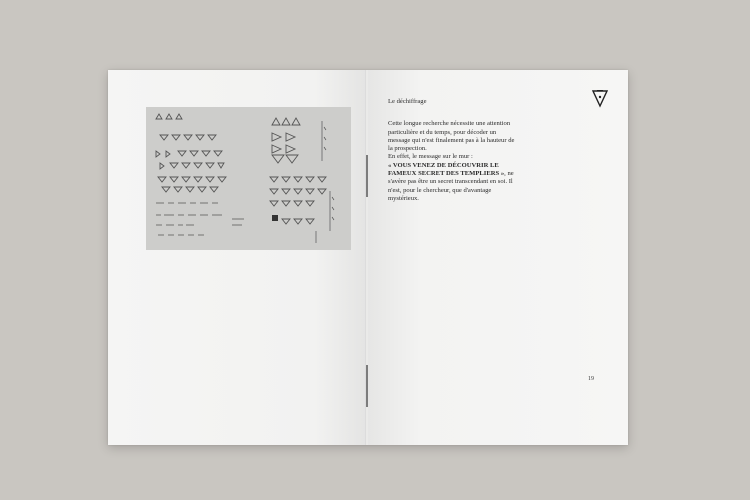 Image resolution: width=750 pixels, height=500 pixels. Describe the element at coordinates (407, 101) in the screenshot. I see `section-heading: Le déchiffrage` at that location.